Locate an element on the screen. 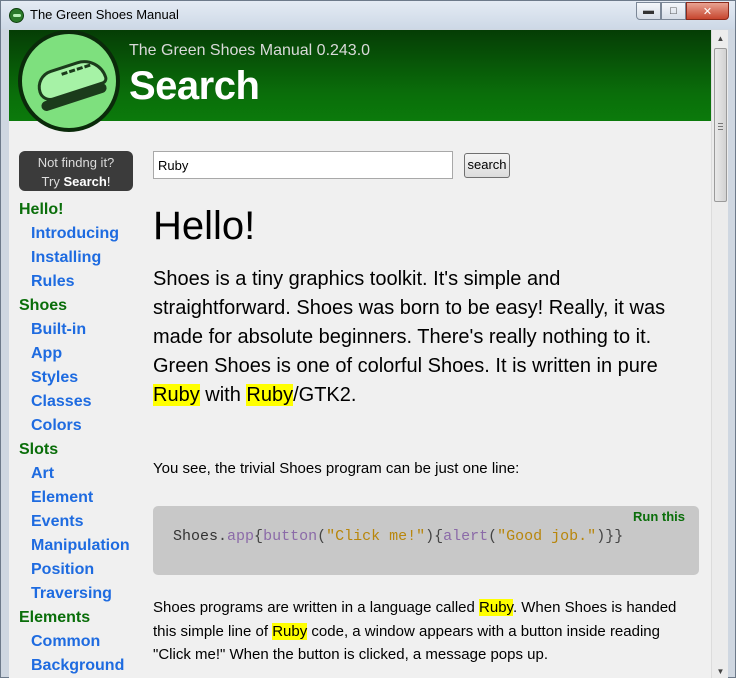 This screenshot has width=736, height=678. manual-version: The Green Shoes Manual 0.243.0 is located at coordinates (250, 50).